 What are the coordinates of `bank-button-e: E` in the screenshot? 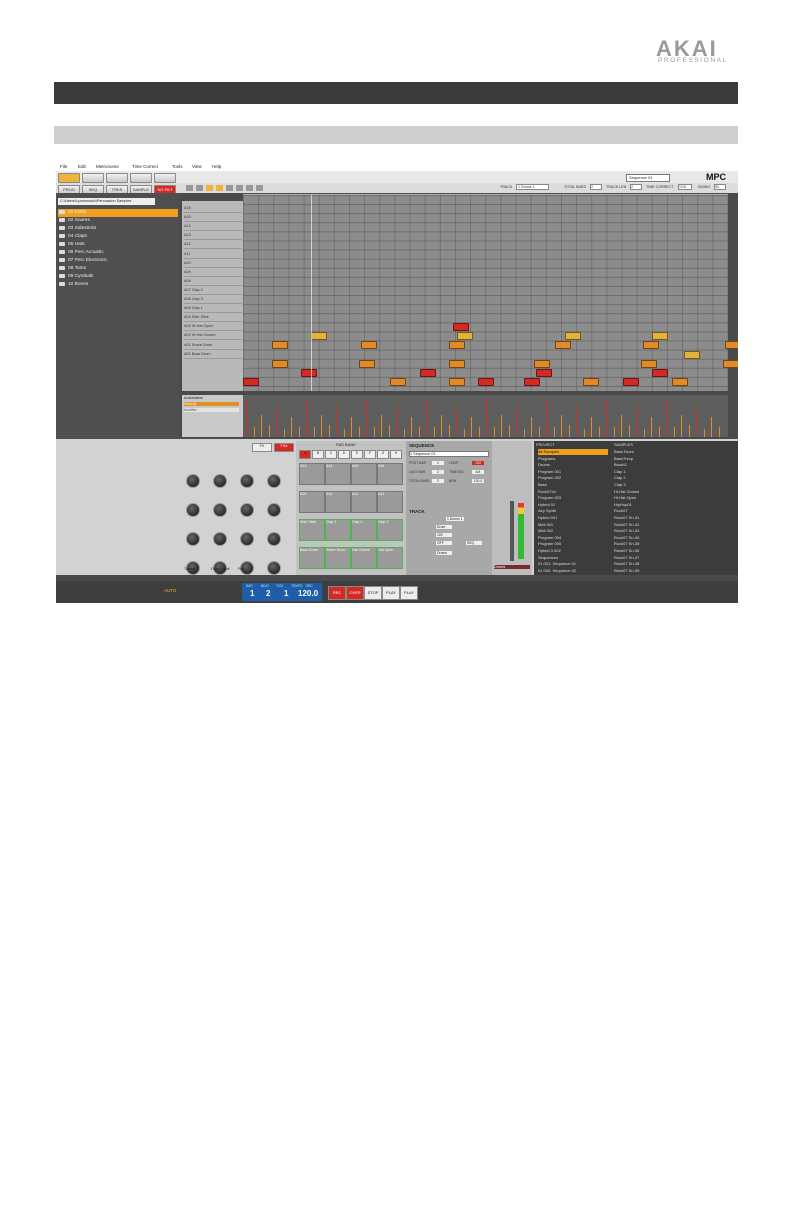 It's located at (357, 454).